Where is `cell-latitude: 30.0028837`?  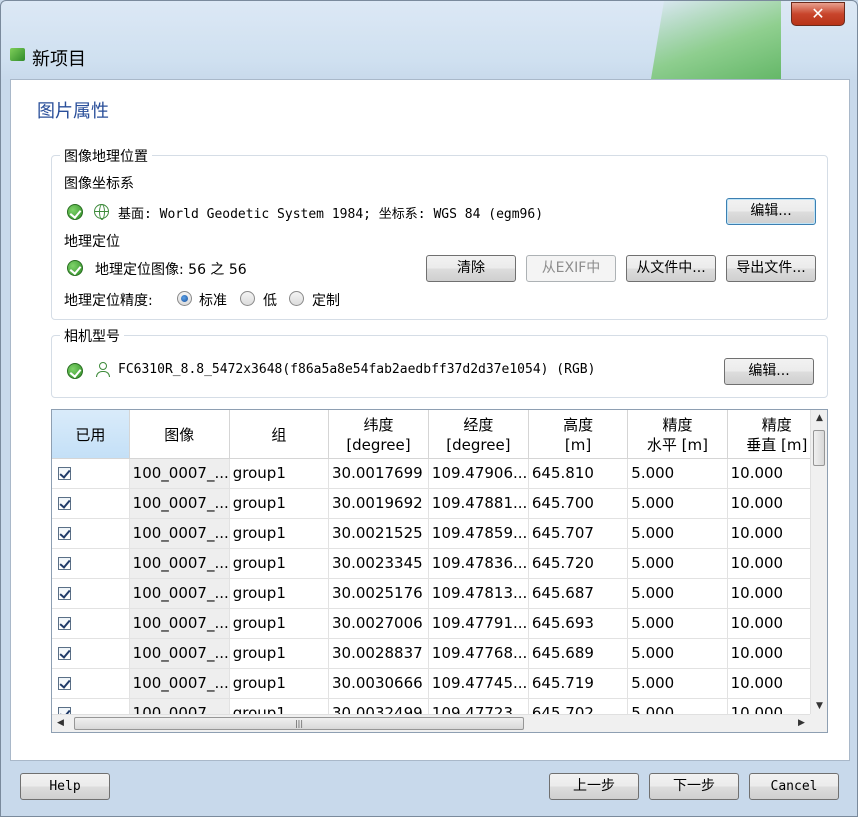
cell-latitude: 30.0028837 is located at coordinates (378, 653).